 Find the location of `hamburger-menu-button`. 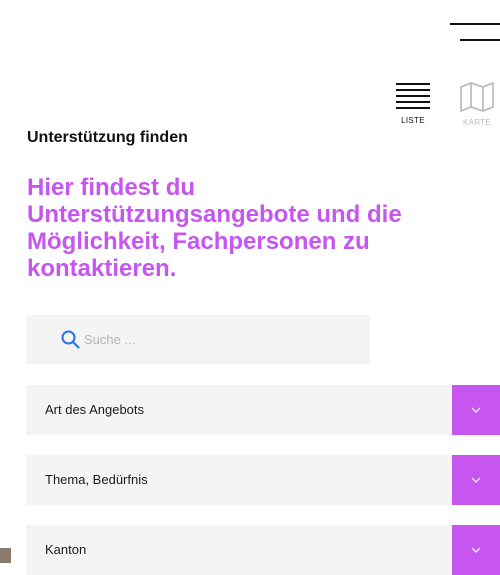

hamburger-menu-button is located at coordinates (473, 32).